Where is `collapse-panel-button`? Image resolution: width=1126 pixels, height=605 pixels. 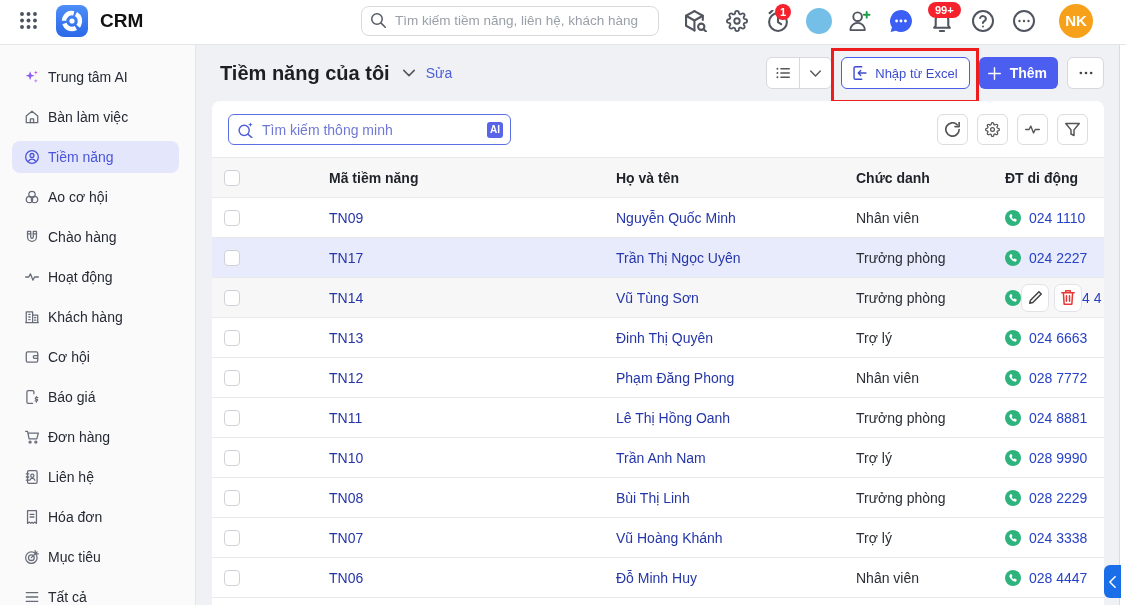 collapse-panel-button is located at coordinates (1112, 581).